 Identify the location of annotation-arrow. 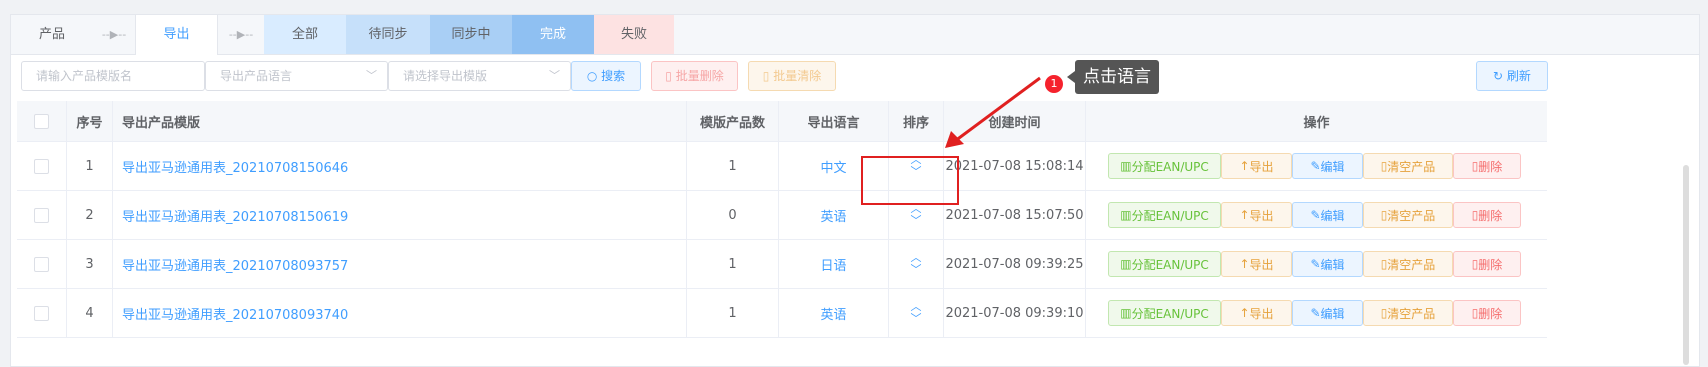
(993, 112).